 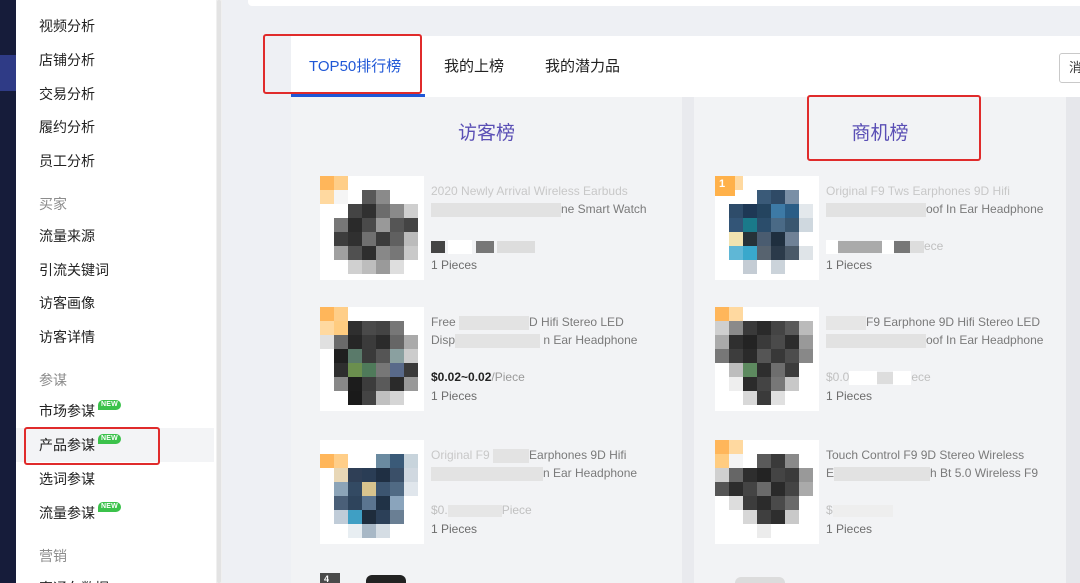 I want to click on product-card: 4, so click(x=500, y=578).